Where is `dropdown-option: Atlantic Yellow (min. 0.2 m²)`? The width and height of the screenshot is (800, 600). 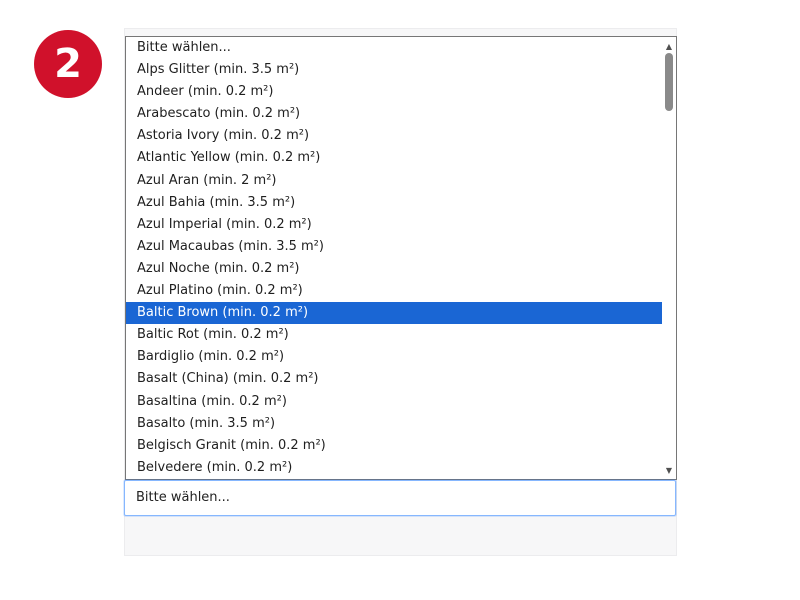 dropdown-option: Atlantic Yellow (min. 0.2 m²) is located at coordinates (394, 158).